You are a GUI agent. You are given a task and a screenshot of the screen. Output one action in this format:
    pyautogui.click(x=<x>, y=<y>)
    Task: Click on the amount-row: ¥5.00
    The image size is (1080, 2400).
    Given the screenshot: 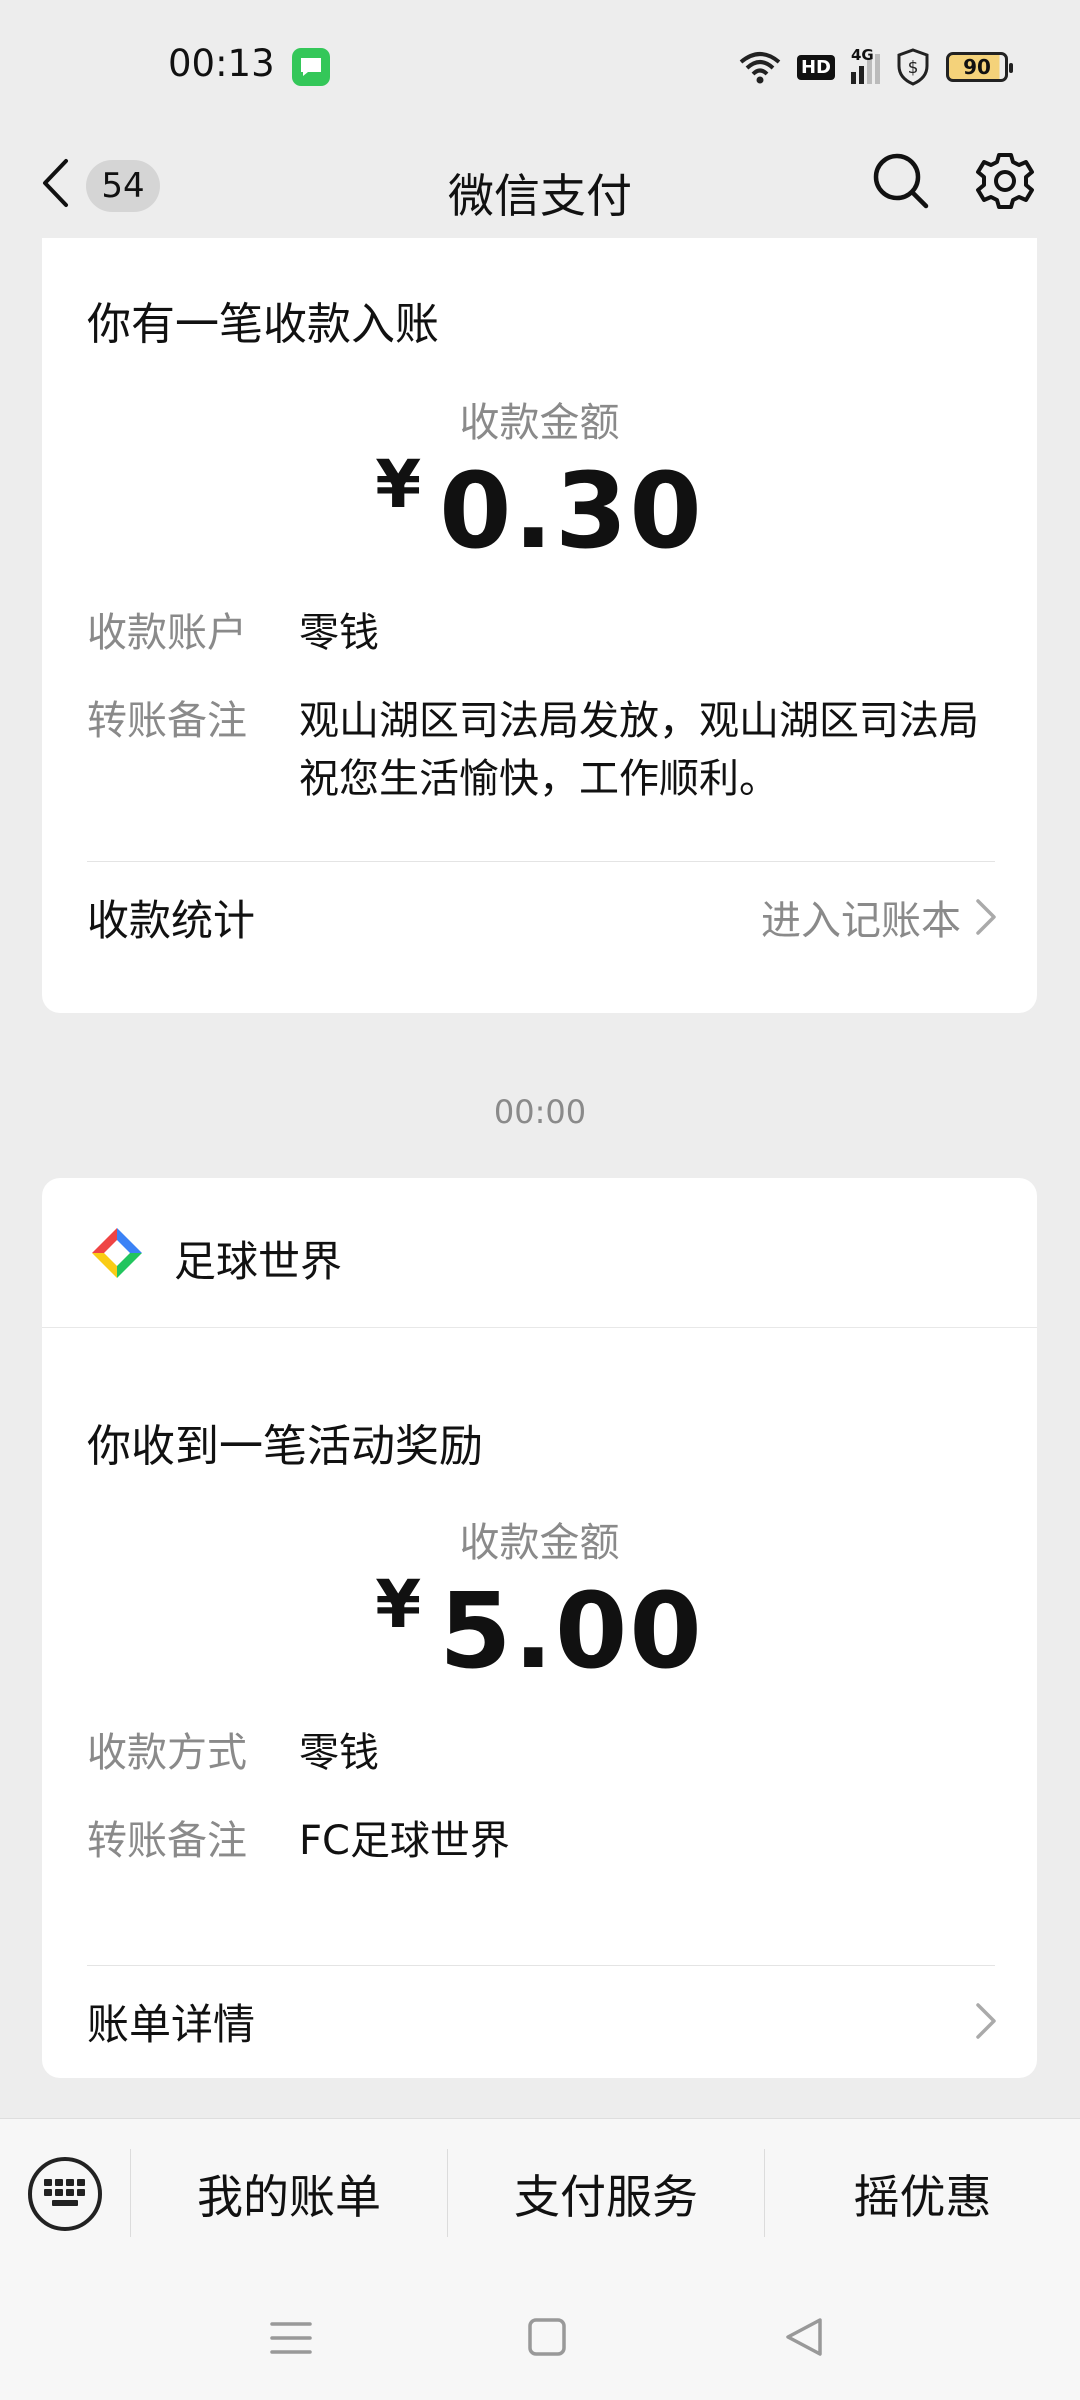 What is the action you would take?
    pyautogui.click(x=539, y=1629)
    